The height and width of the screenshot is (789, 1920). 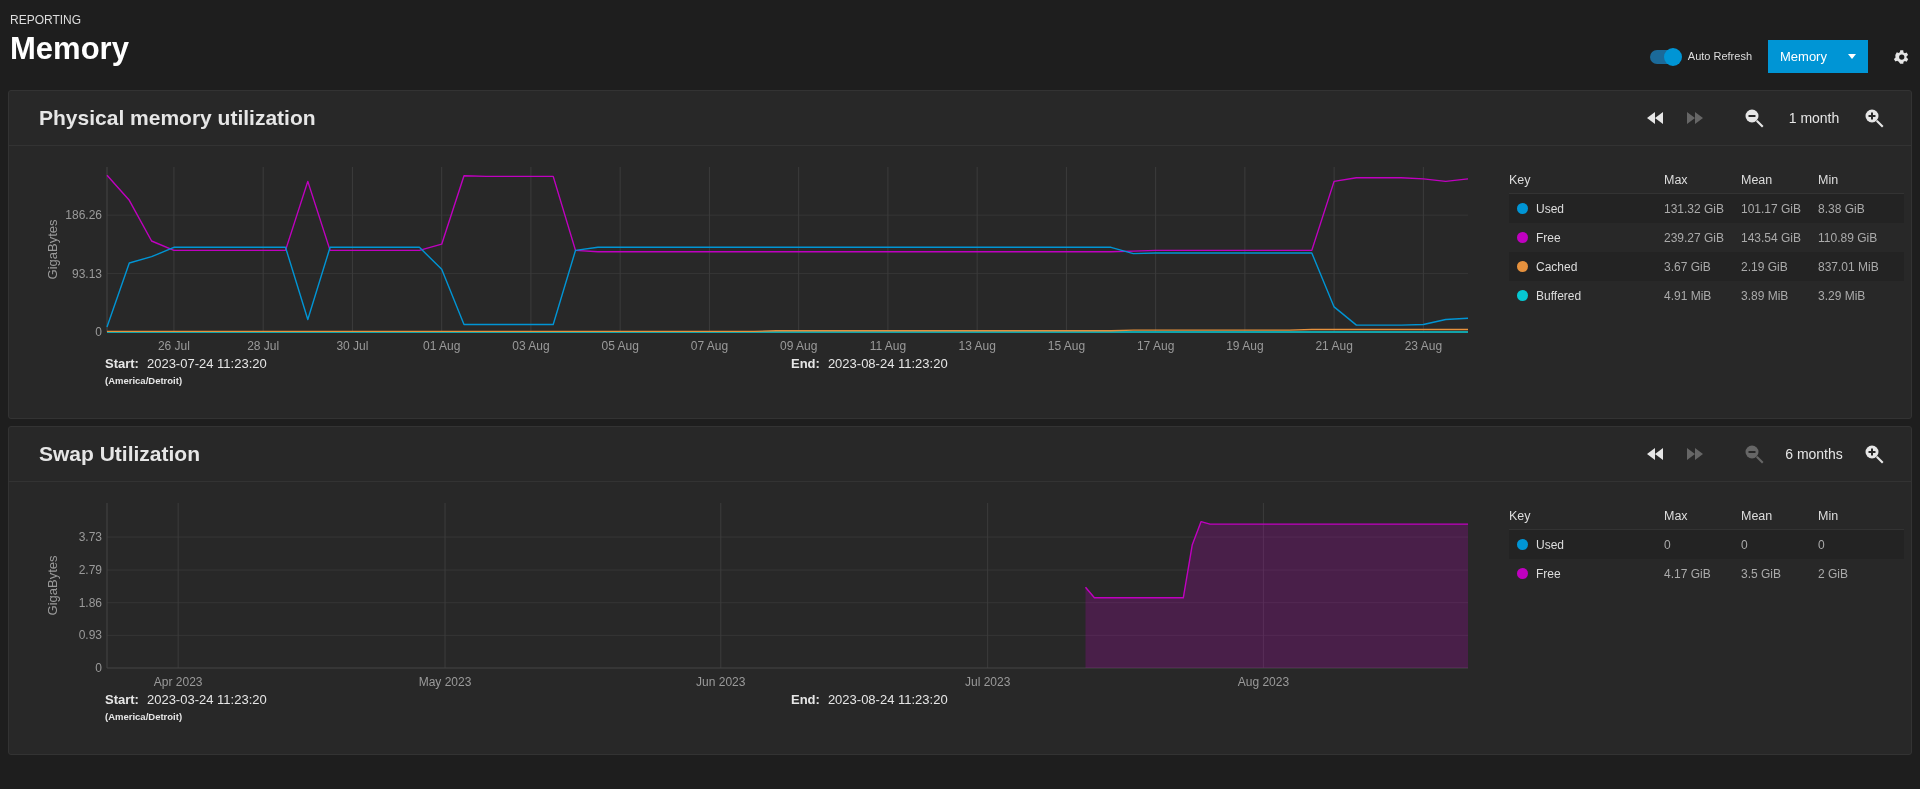 What do you see at coordinates (531, 346) in the screenshot?
I see `axis-label: 03 Aug` at bounding box center [531, 346].